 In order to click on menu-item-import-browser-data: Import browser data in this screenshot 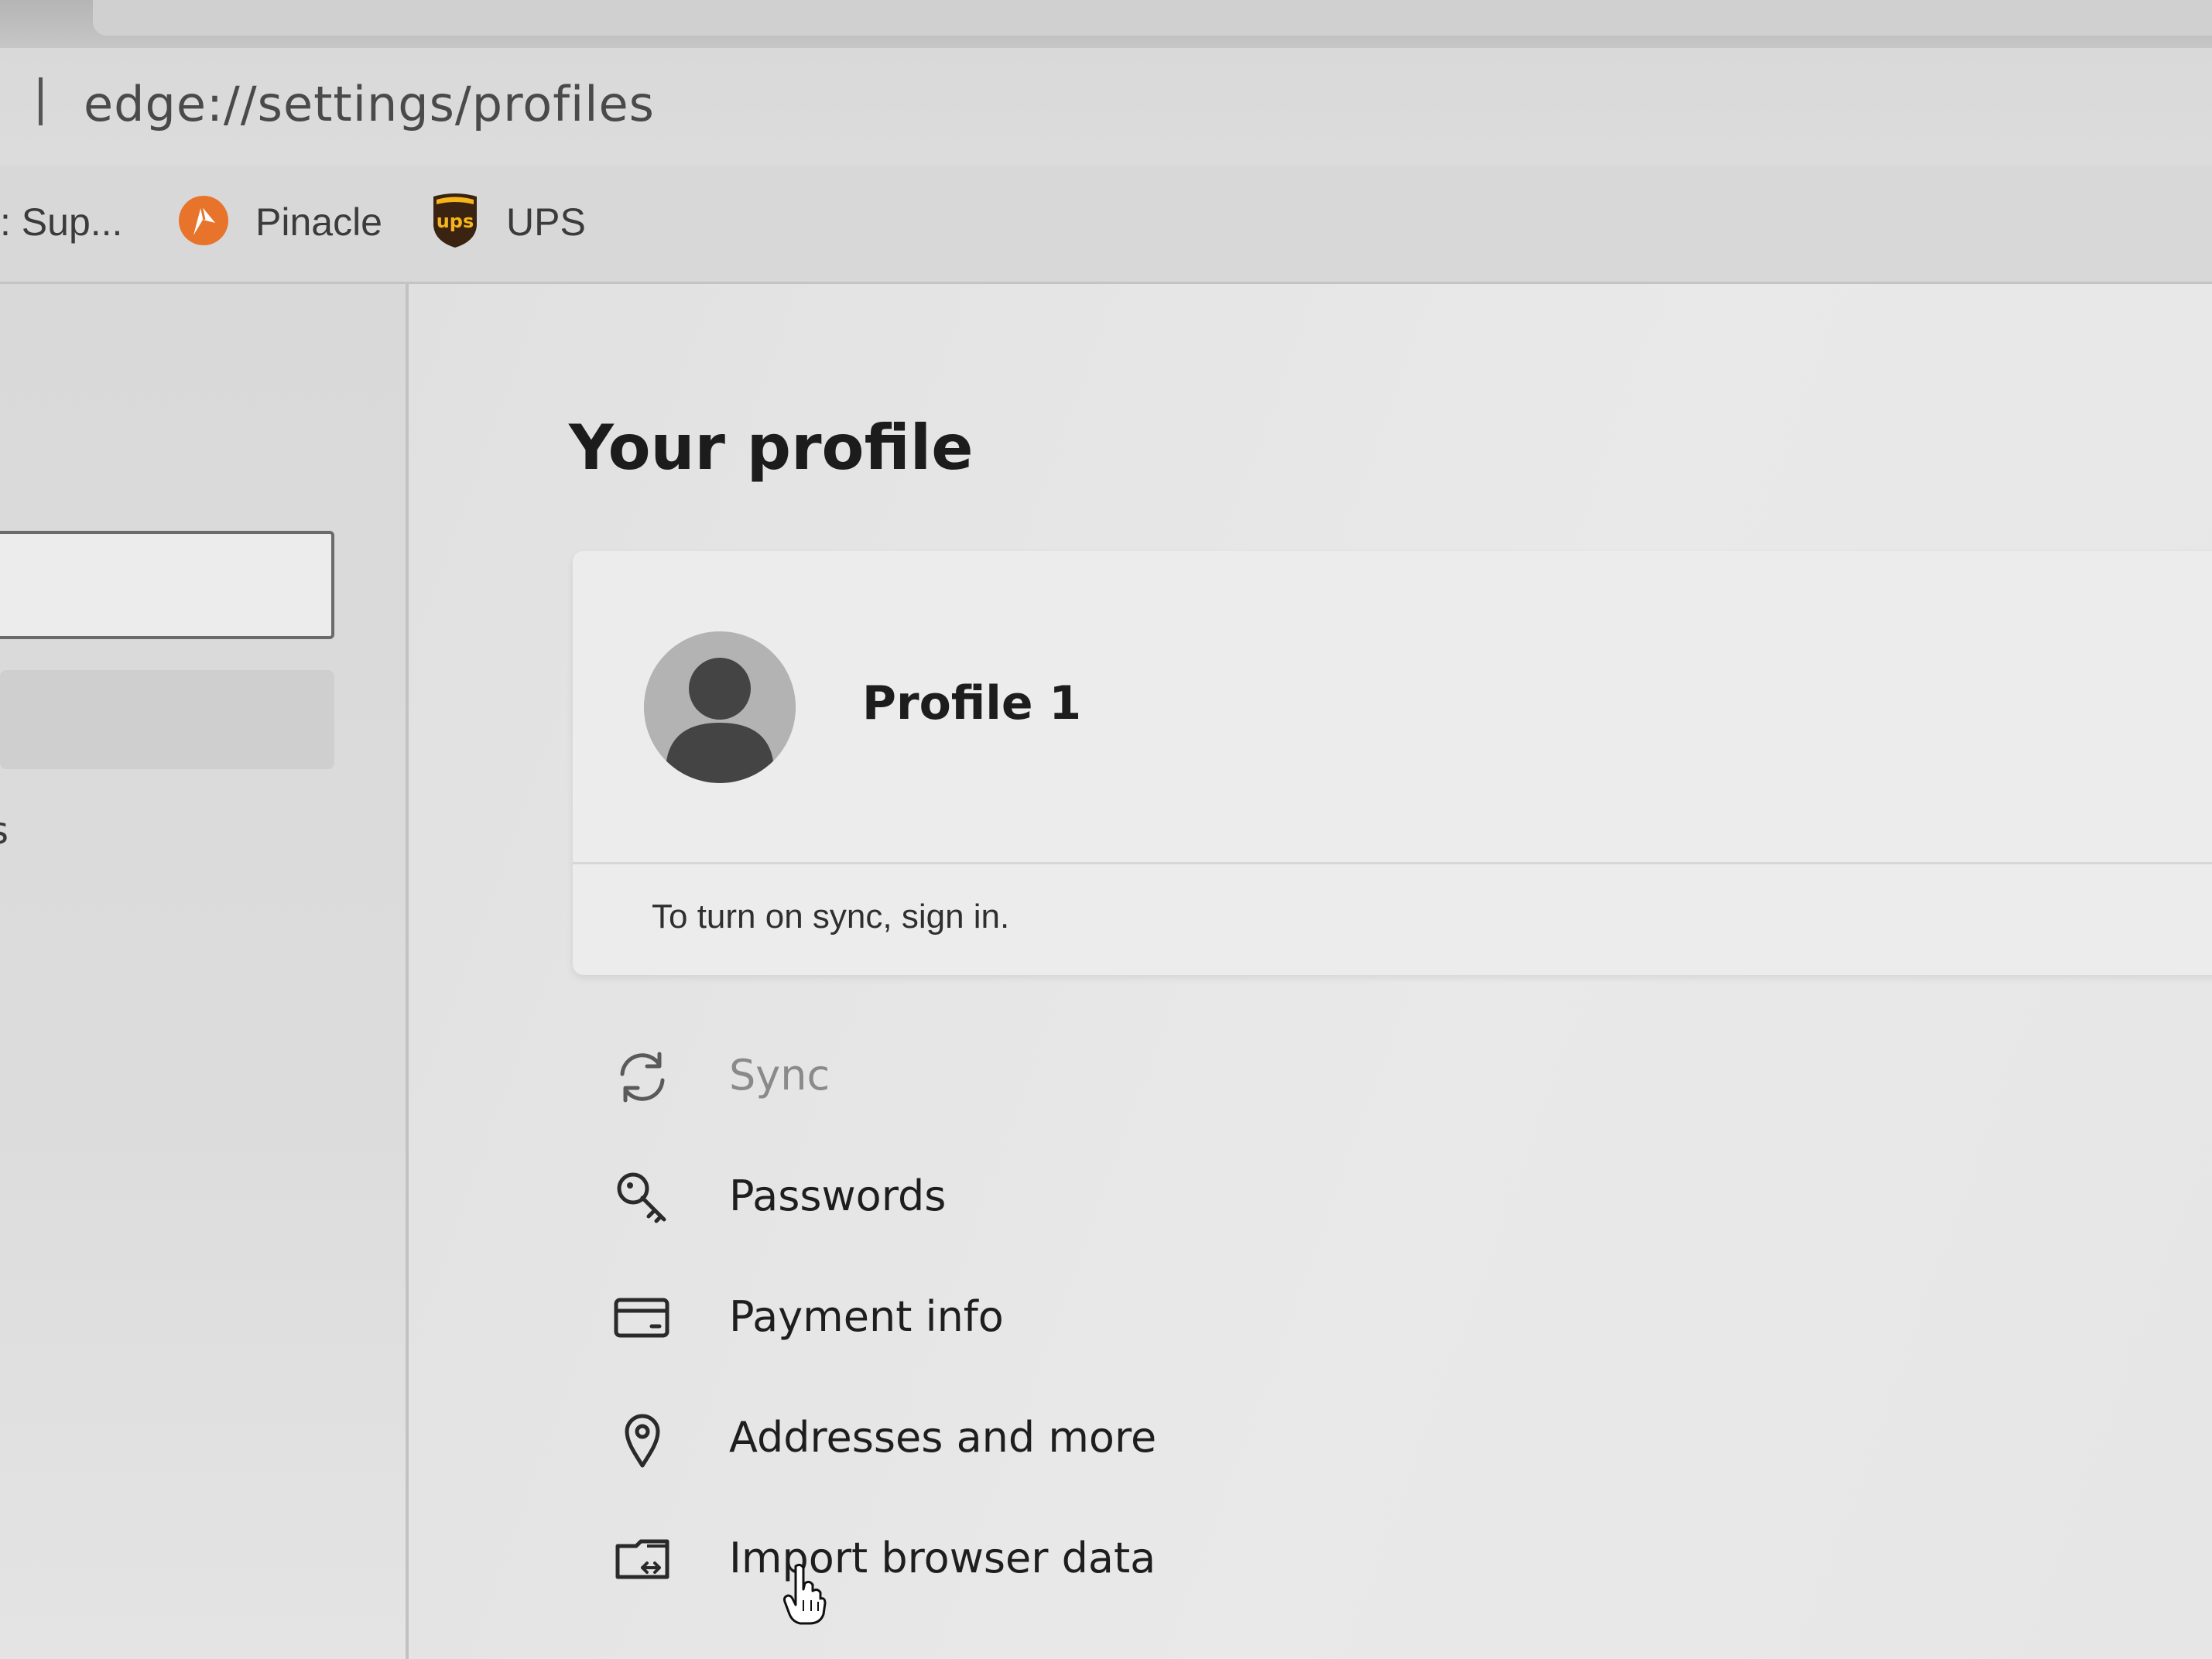, I will do `click(1075, 1565)`.